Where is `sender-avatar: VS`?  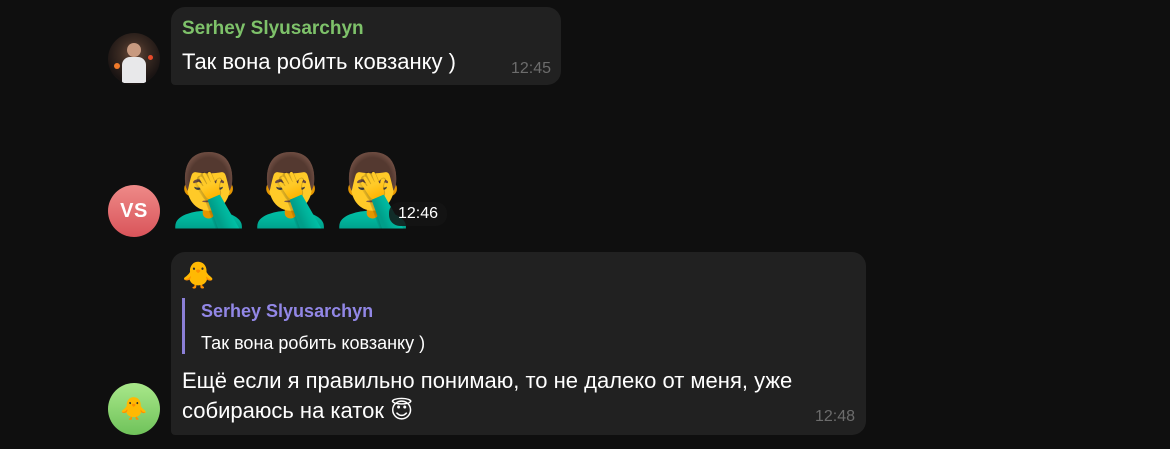 sender-avatar: VS is located at coordinates (134, 211).